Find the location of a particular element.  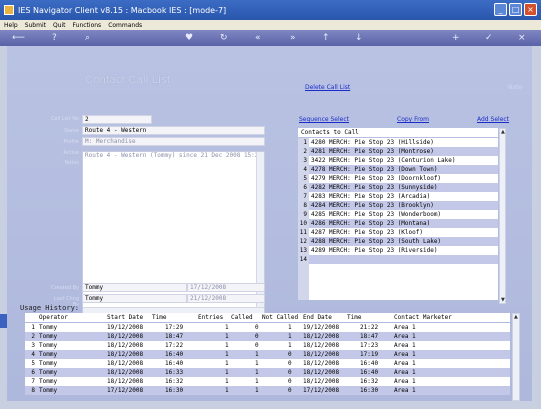

list-item: 11 4287 MERCH: Pie Stop 23 (Kloof) is located at coordinates (398, 232).